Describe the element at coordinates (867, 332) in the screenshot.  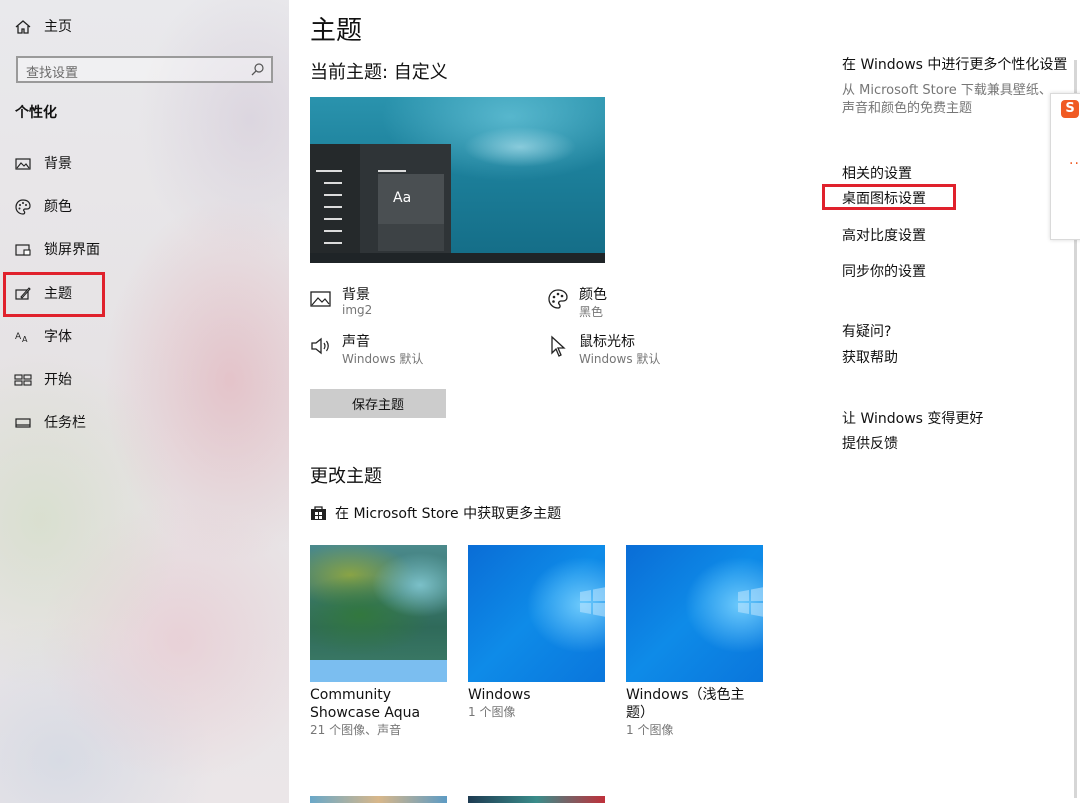
I see `question-title: 有疑问?` at that location.